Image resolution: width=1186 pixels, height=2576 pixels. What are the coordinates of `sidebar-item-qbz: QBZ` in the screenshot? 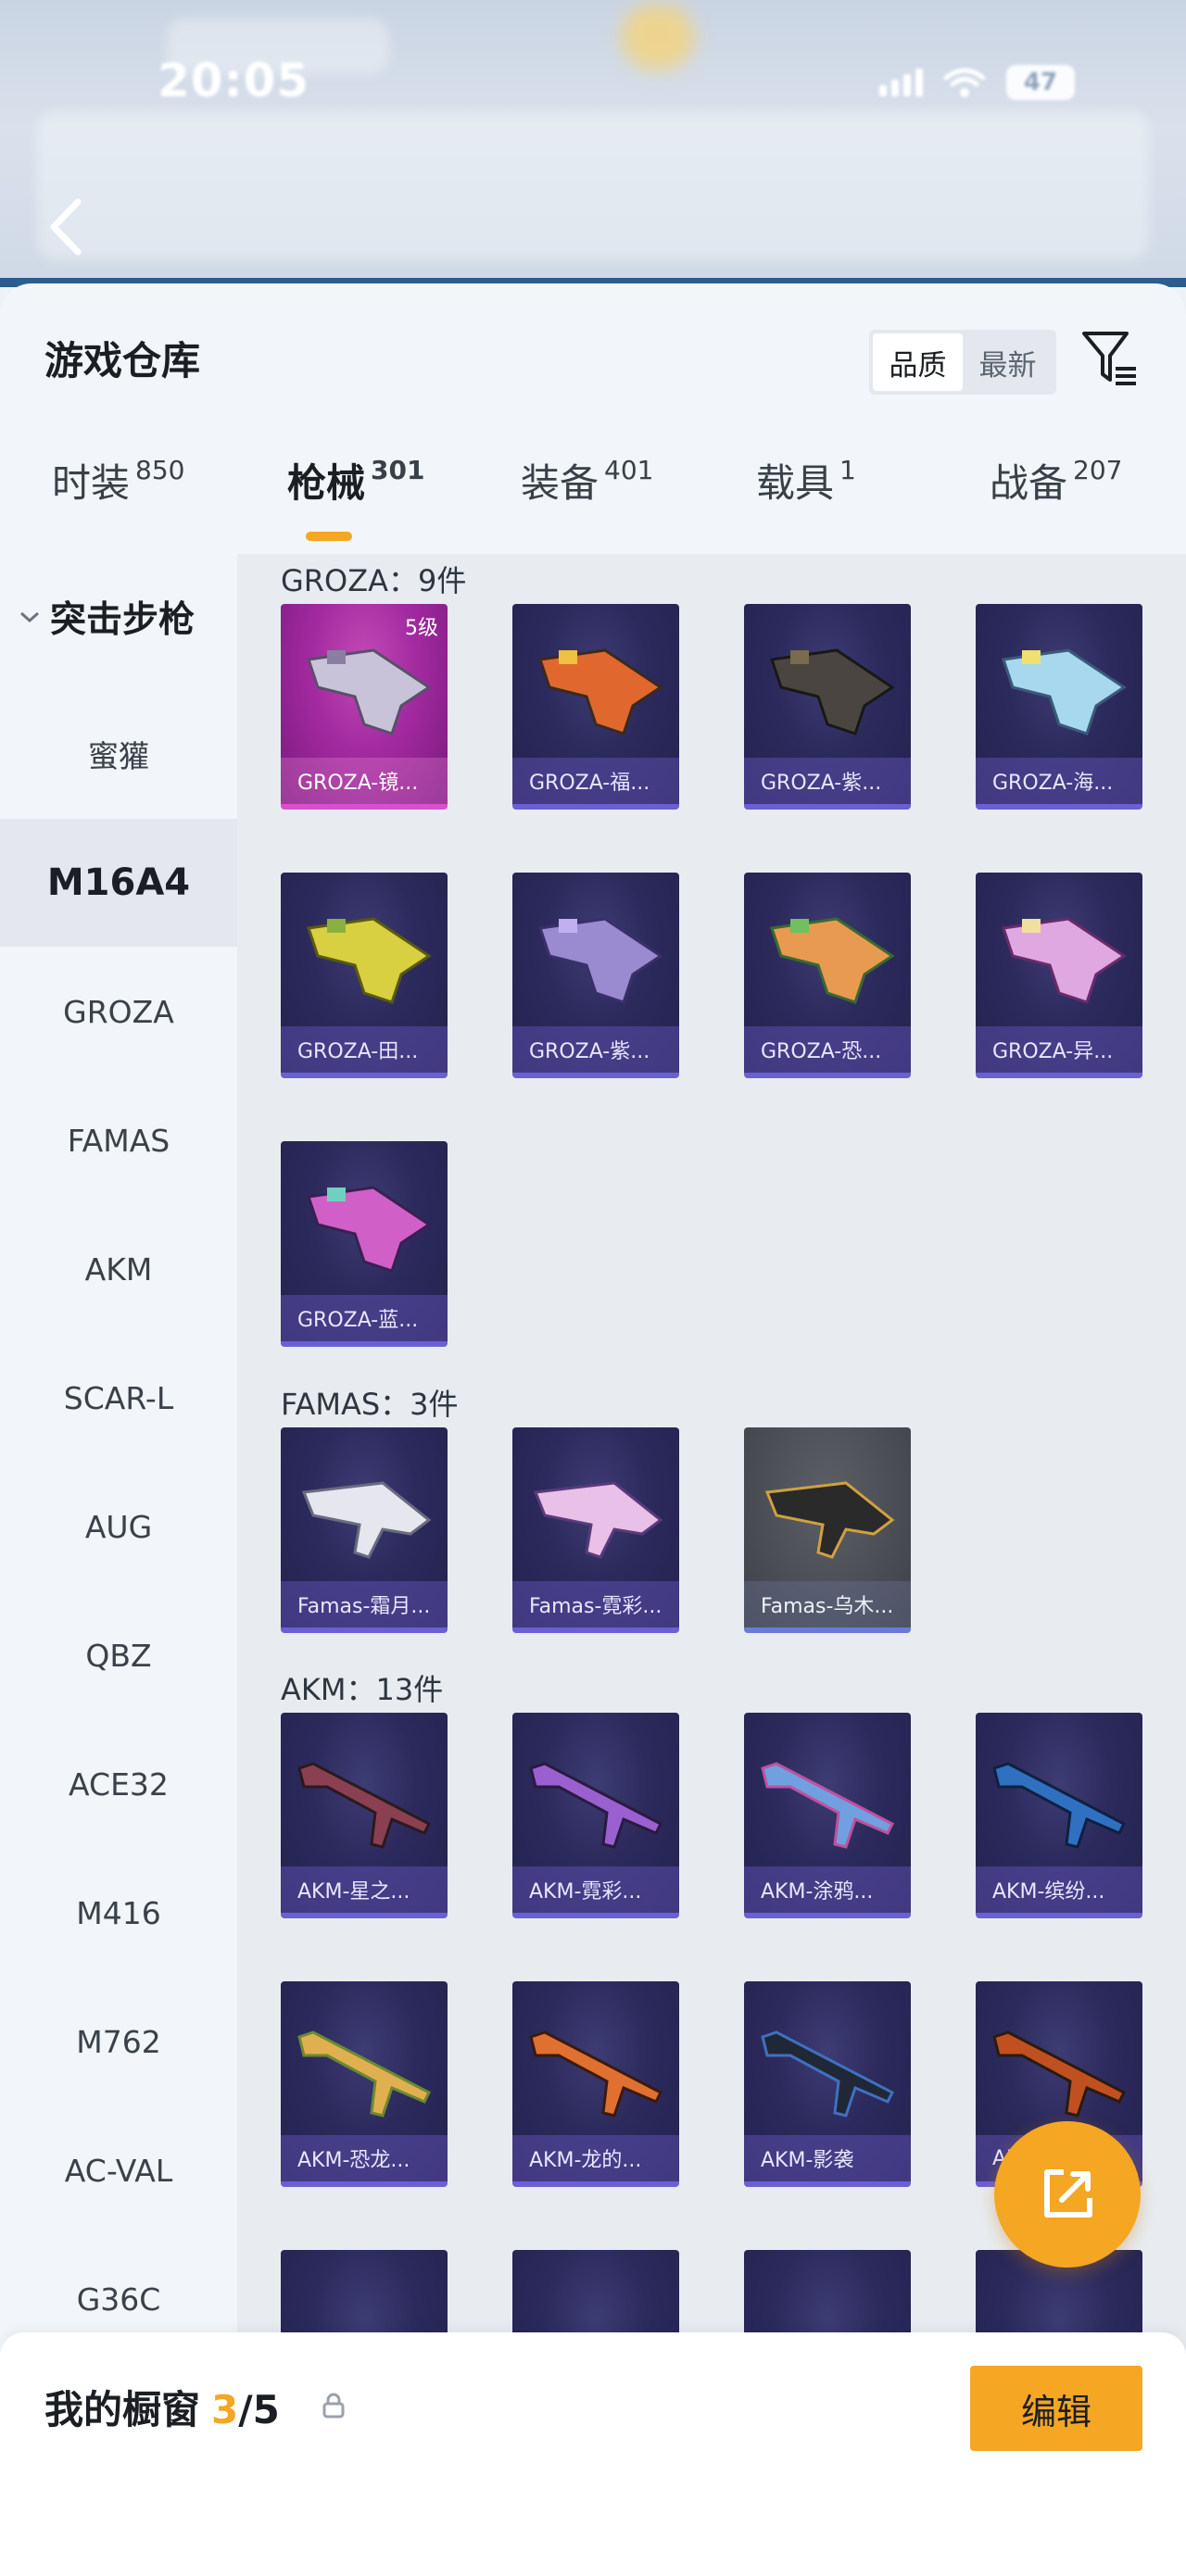 It's located at (118, 1655).